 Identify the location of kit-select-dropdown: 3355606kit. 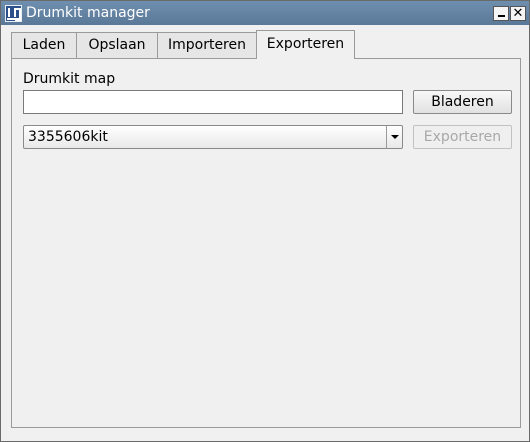
(213, 137).